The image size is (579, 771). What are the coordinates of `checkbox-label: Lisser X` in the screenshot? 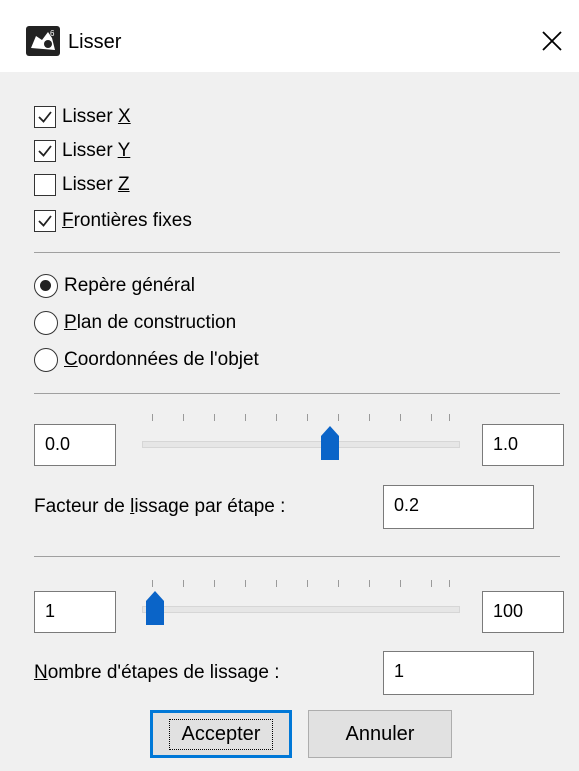 It's located at (96, 116).